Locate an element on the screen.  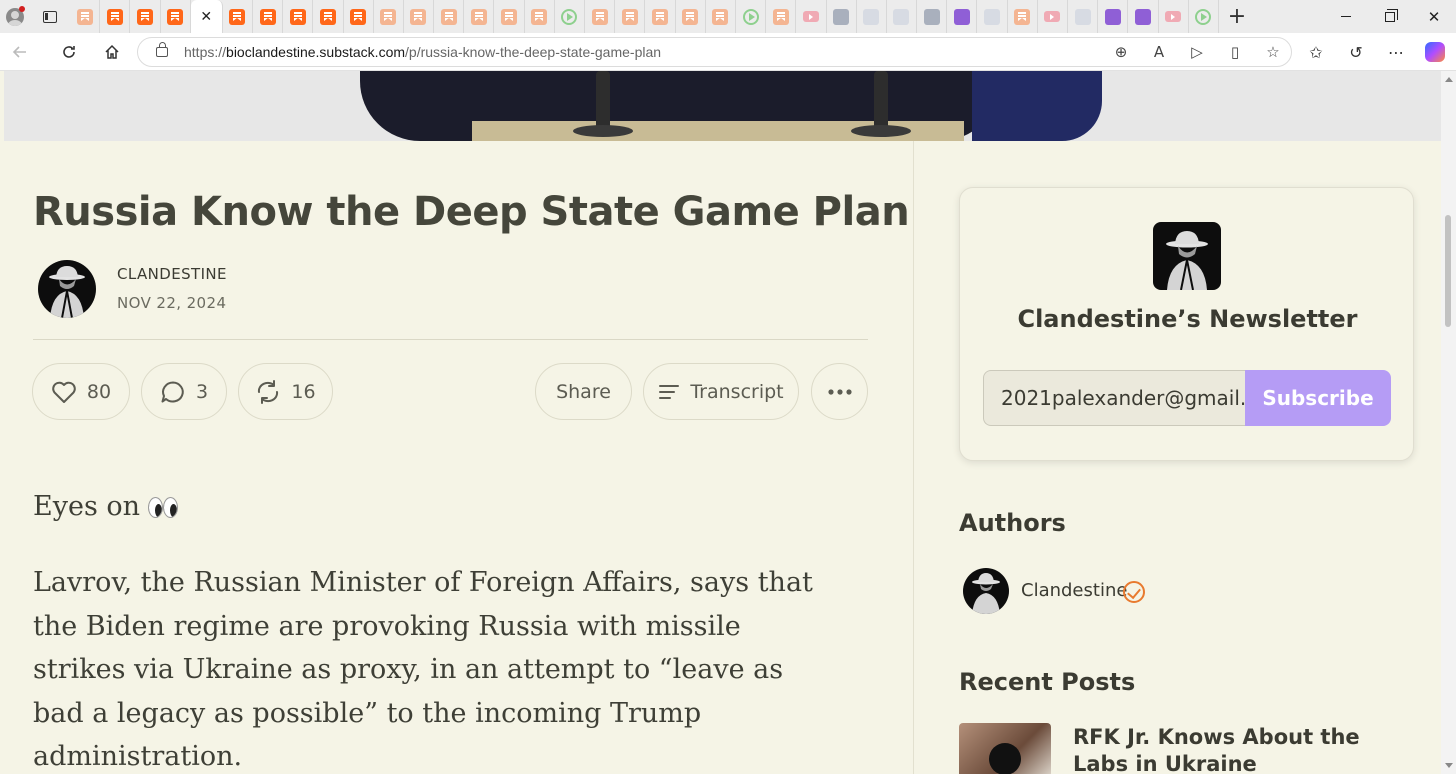
home-button is located at coordinates (112, 52).